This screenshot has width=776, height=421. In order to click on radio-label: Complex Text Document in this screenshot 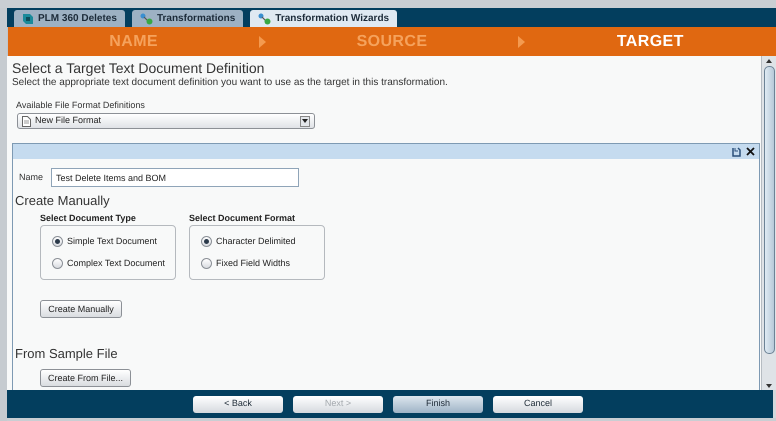, I will do `click(116, 263)`.